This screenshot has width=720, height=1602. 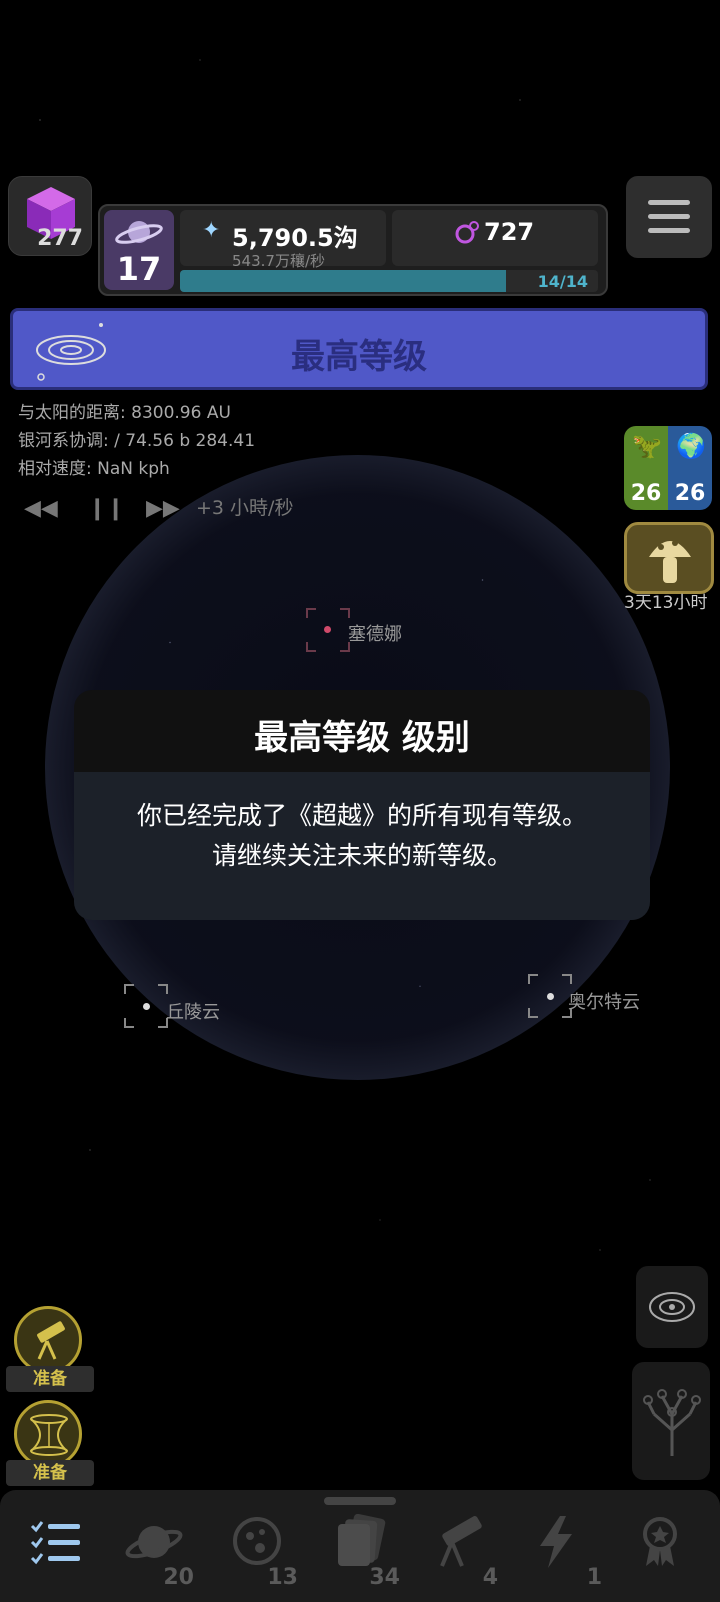 I want to click on wormhole-icon, so click(x=49, y=1435).